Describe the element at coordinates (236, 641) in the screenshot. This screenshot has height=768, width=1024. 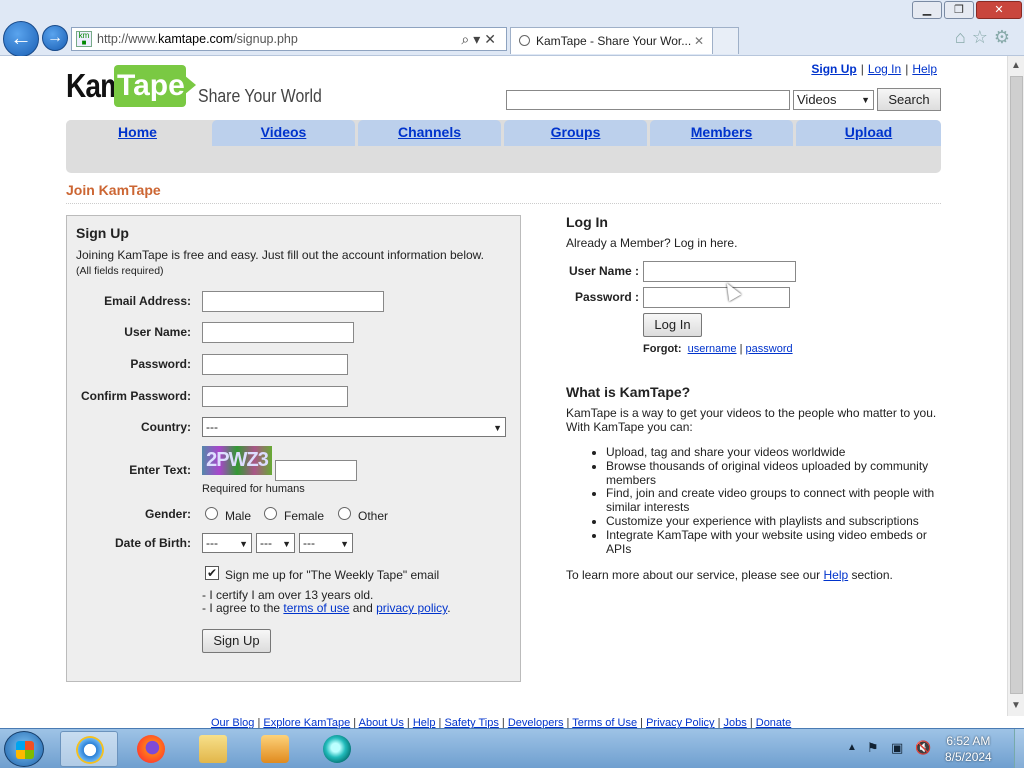
I see `signup-button: Sign Up` at that location.